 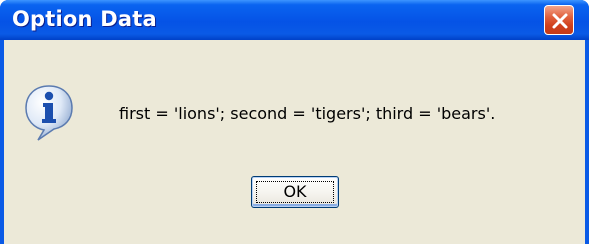 What do you see at coordinates (84, 19) in the screenshot?
I see `window-title: Option Data` at bounding box center [84, 19].